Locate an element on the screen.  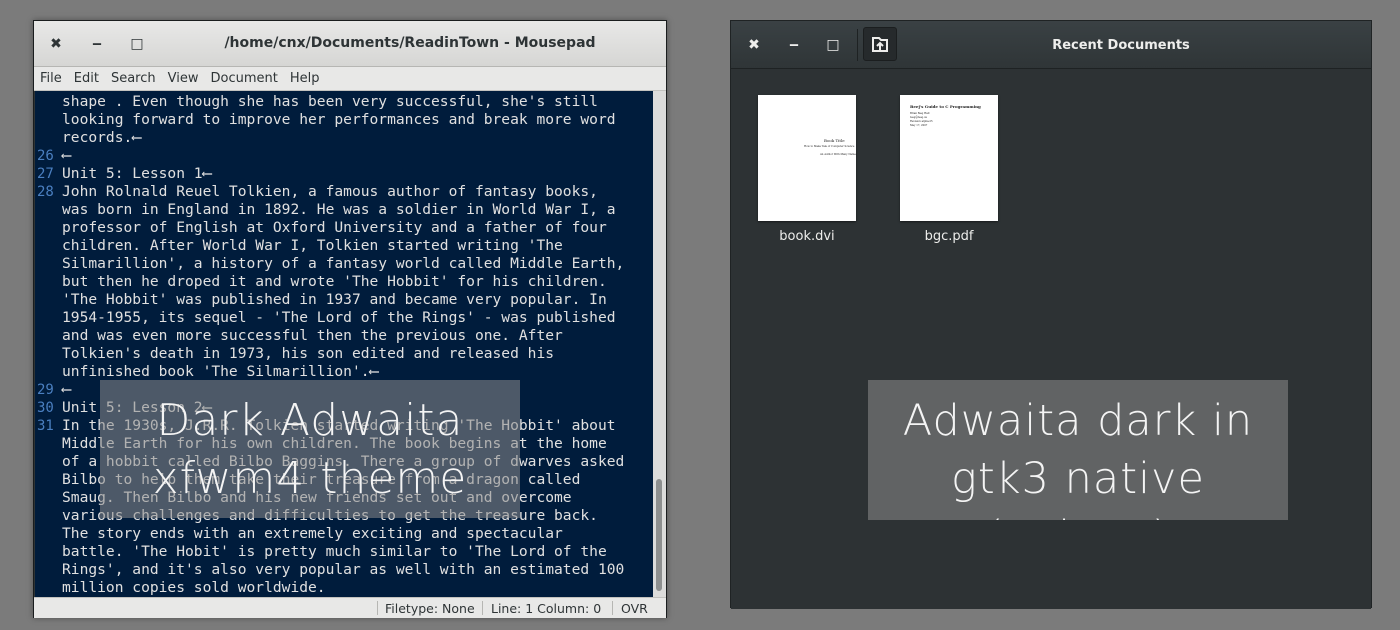
thumbnail-text: Brian Beej Hall is located at coordinates (920, 113).